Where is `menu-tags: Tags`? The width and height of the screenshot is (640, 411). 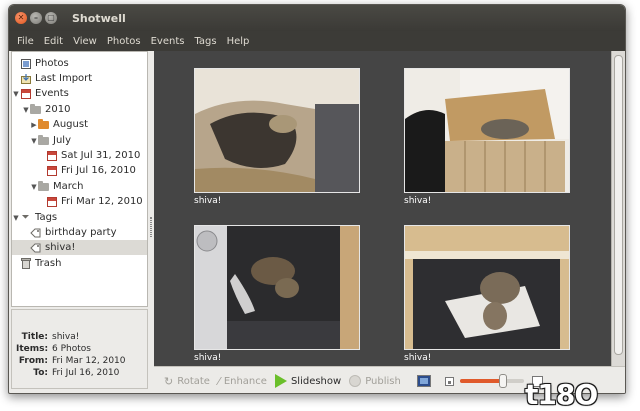 menu-tags: Tags is located at coordinates (205, 41).